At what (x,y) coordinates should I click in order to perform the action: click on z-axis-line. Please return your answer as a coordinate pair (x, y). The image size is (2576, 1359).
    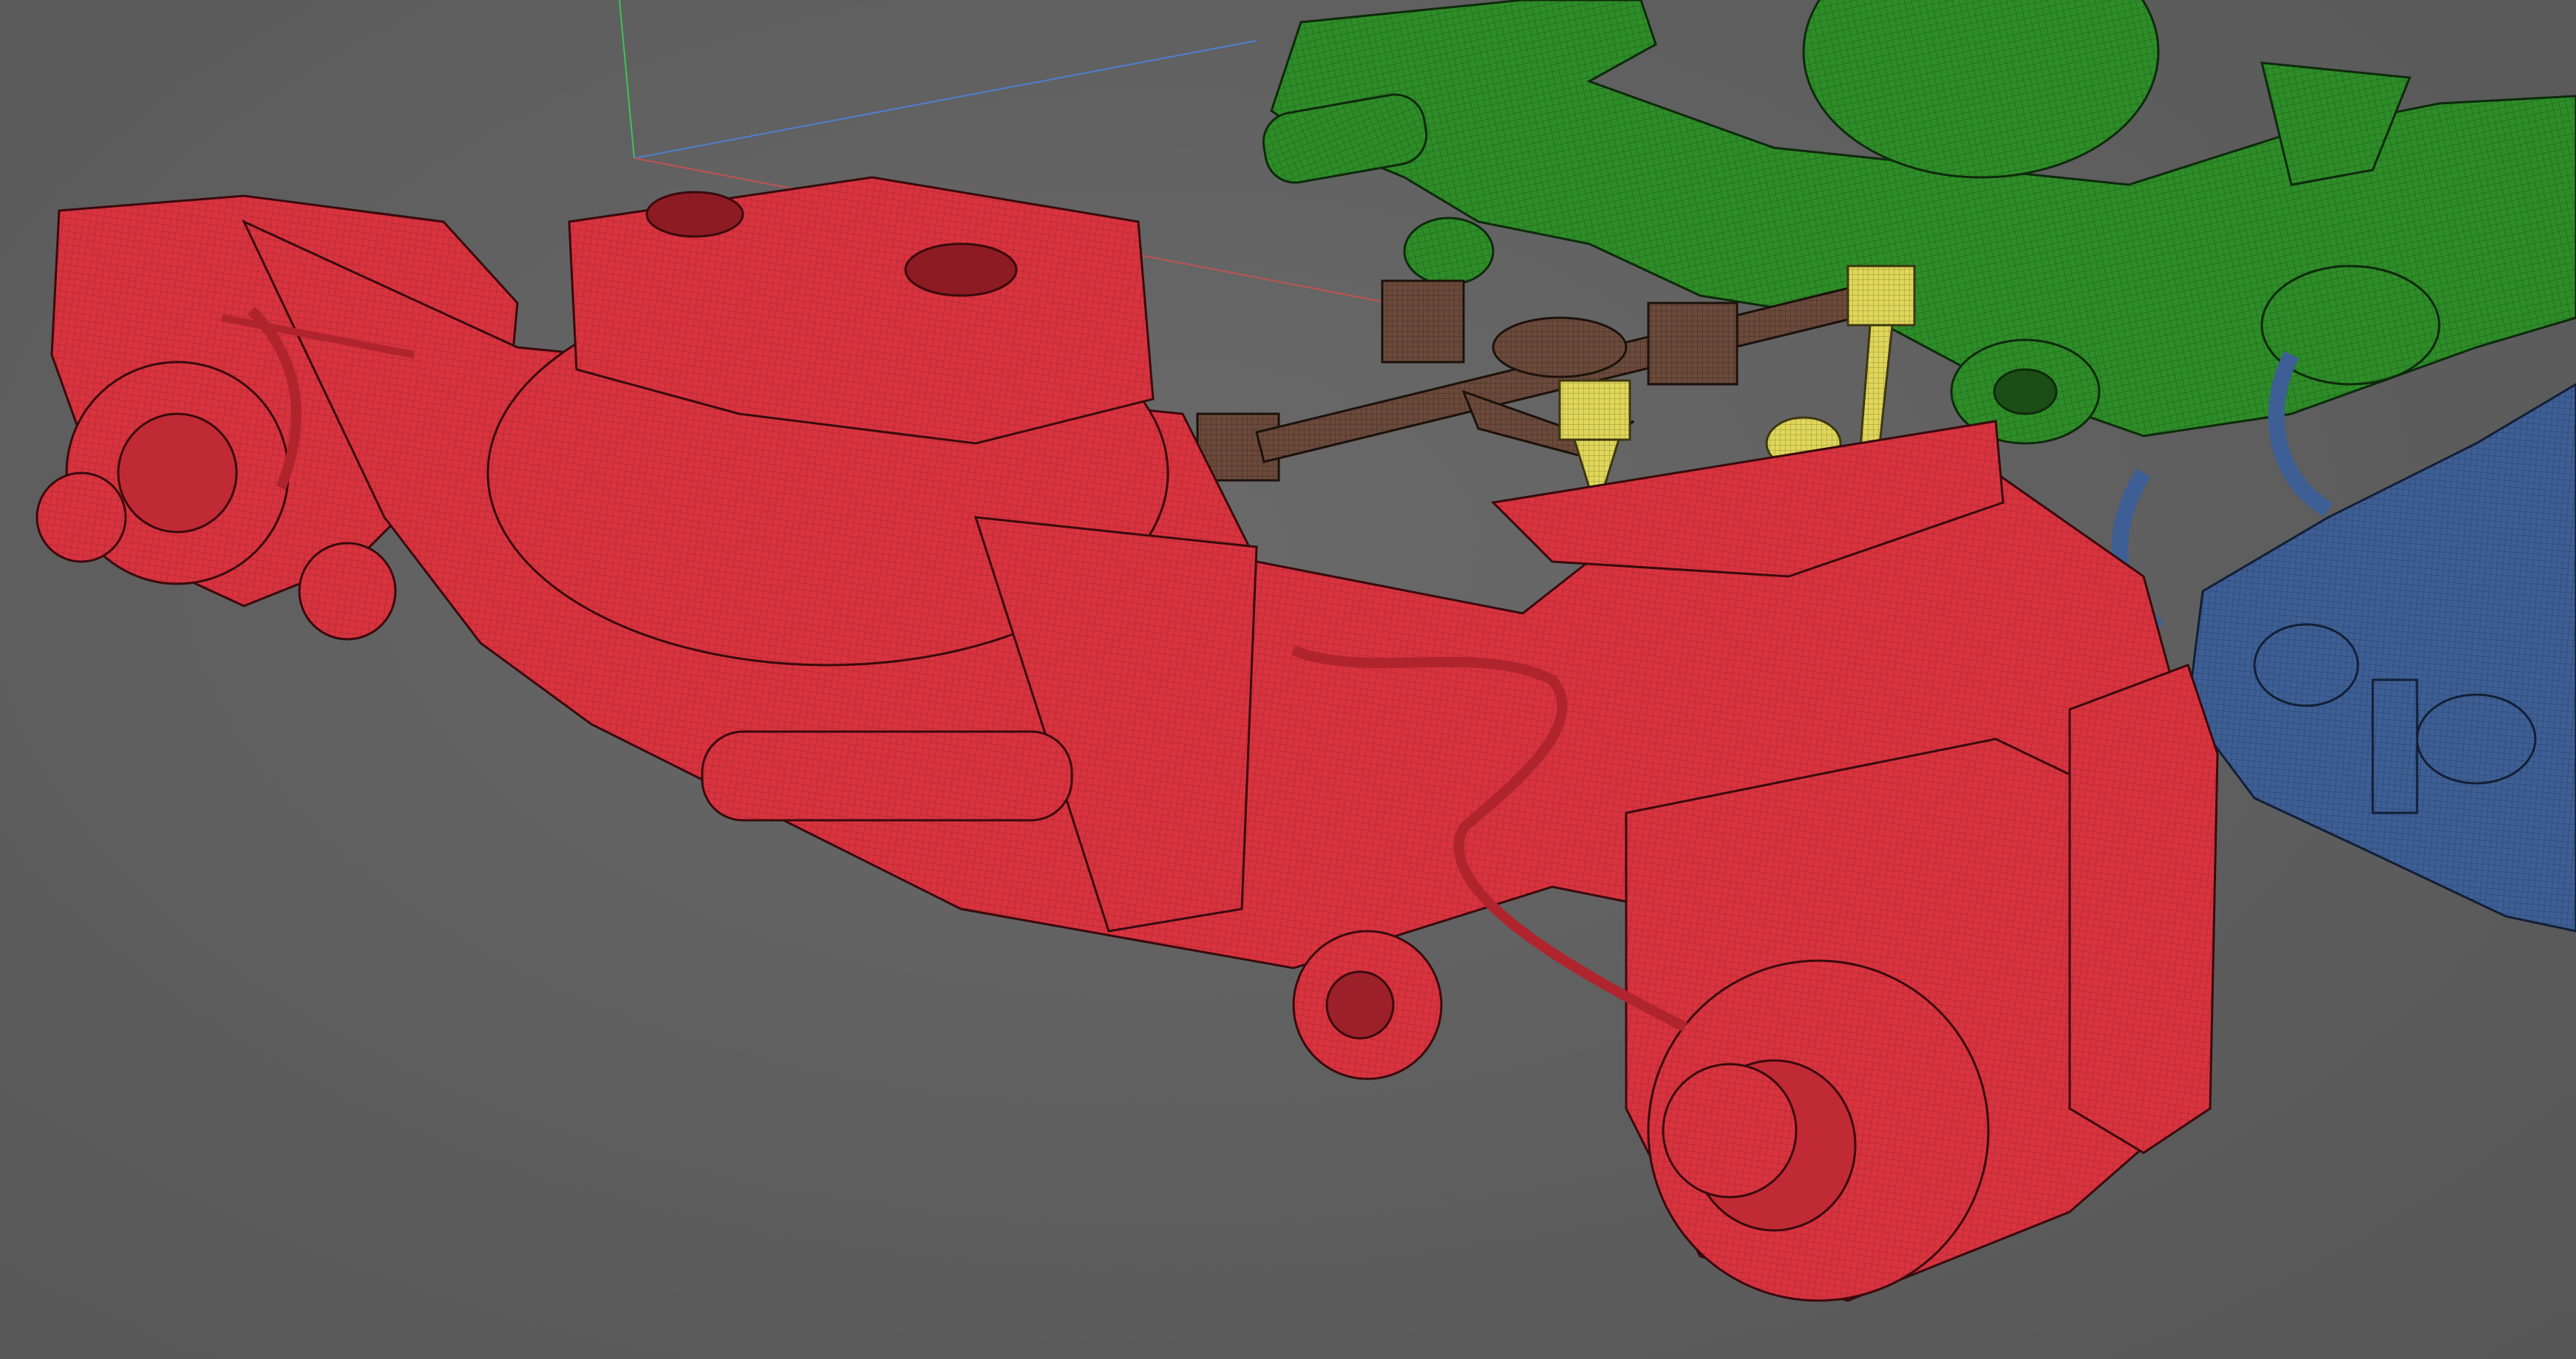
    Looking at the image, I should click on (945, 99).